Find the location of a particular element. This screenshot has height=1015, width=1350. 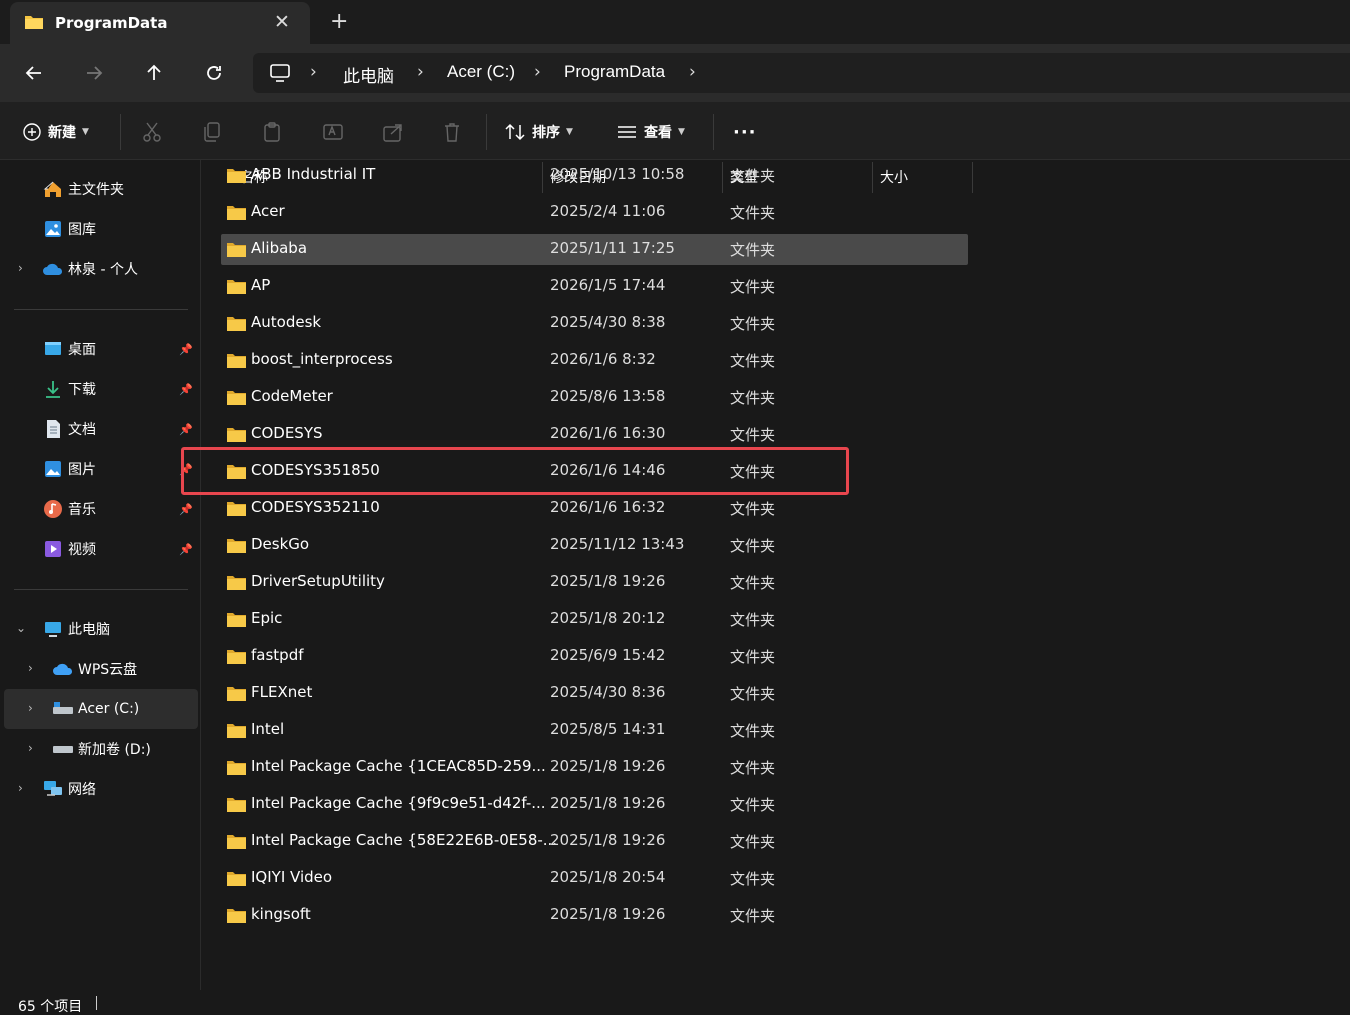

file-row: Intel 2025/8/5 14:31 文件夹 is located at coordinates (594, 730).